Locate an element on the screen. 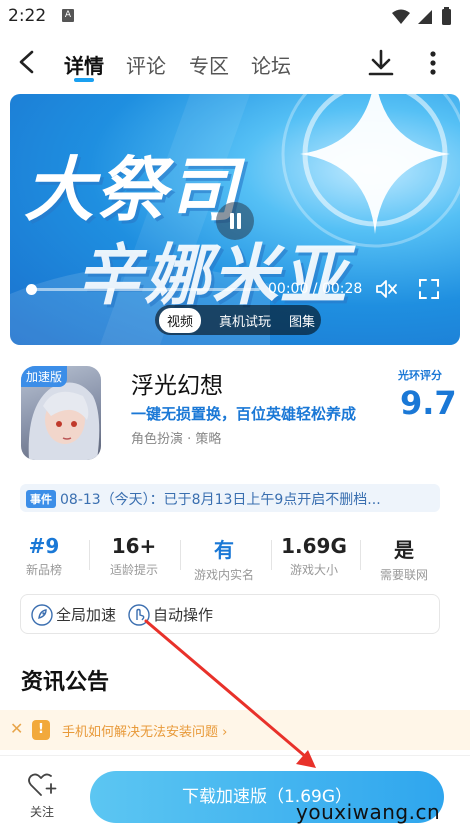 This screenshot has height=835, width=470. accelerated-badge: 加速版 is located at coordinates (44, 376).